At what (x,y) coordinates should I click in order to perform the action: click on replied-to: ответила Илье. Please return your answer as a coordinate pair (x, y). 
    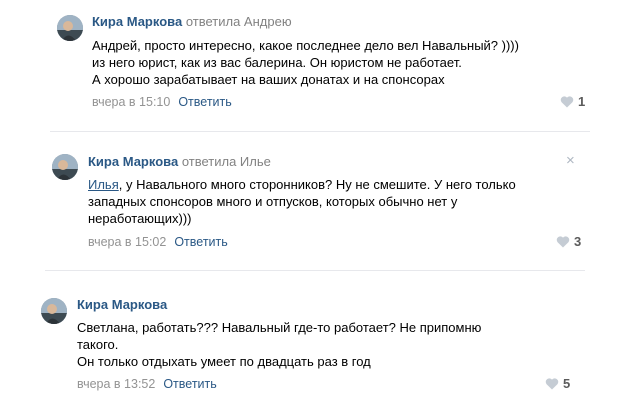
    Looking at the image, I should click on (226, 161).